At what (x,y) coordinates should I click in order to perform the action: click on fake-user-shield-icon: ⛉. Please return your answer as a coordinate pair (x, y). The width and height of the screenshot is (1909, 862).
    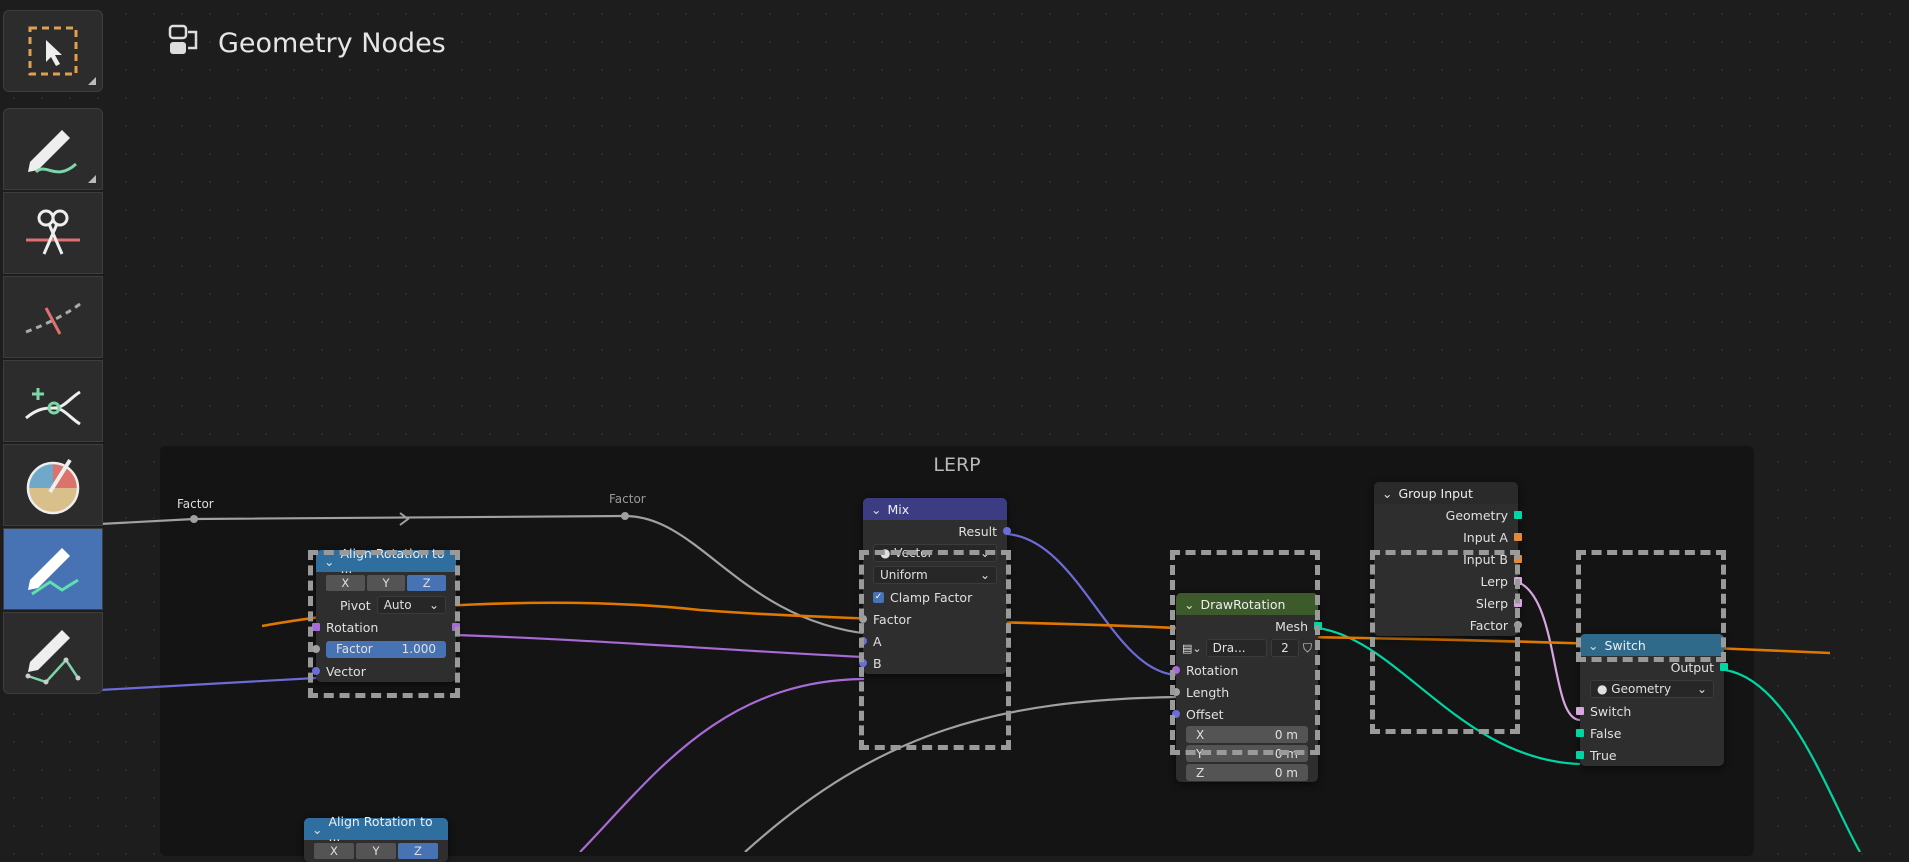
    Looking at the image, I should click on (1307, 648).